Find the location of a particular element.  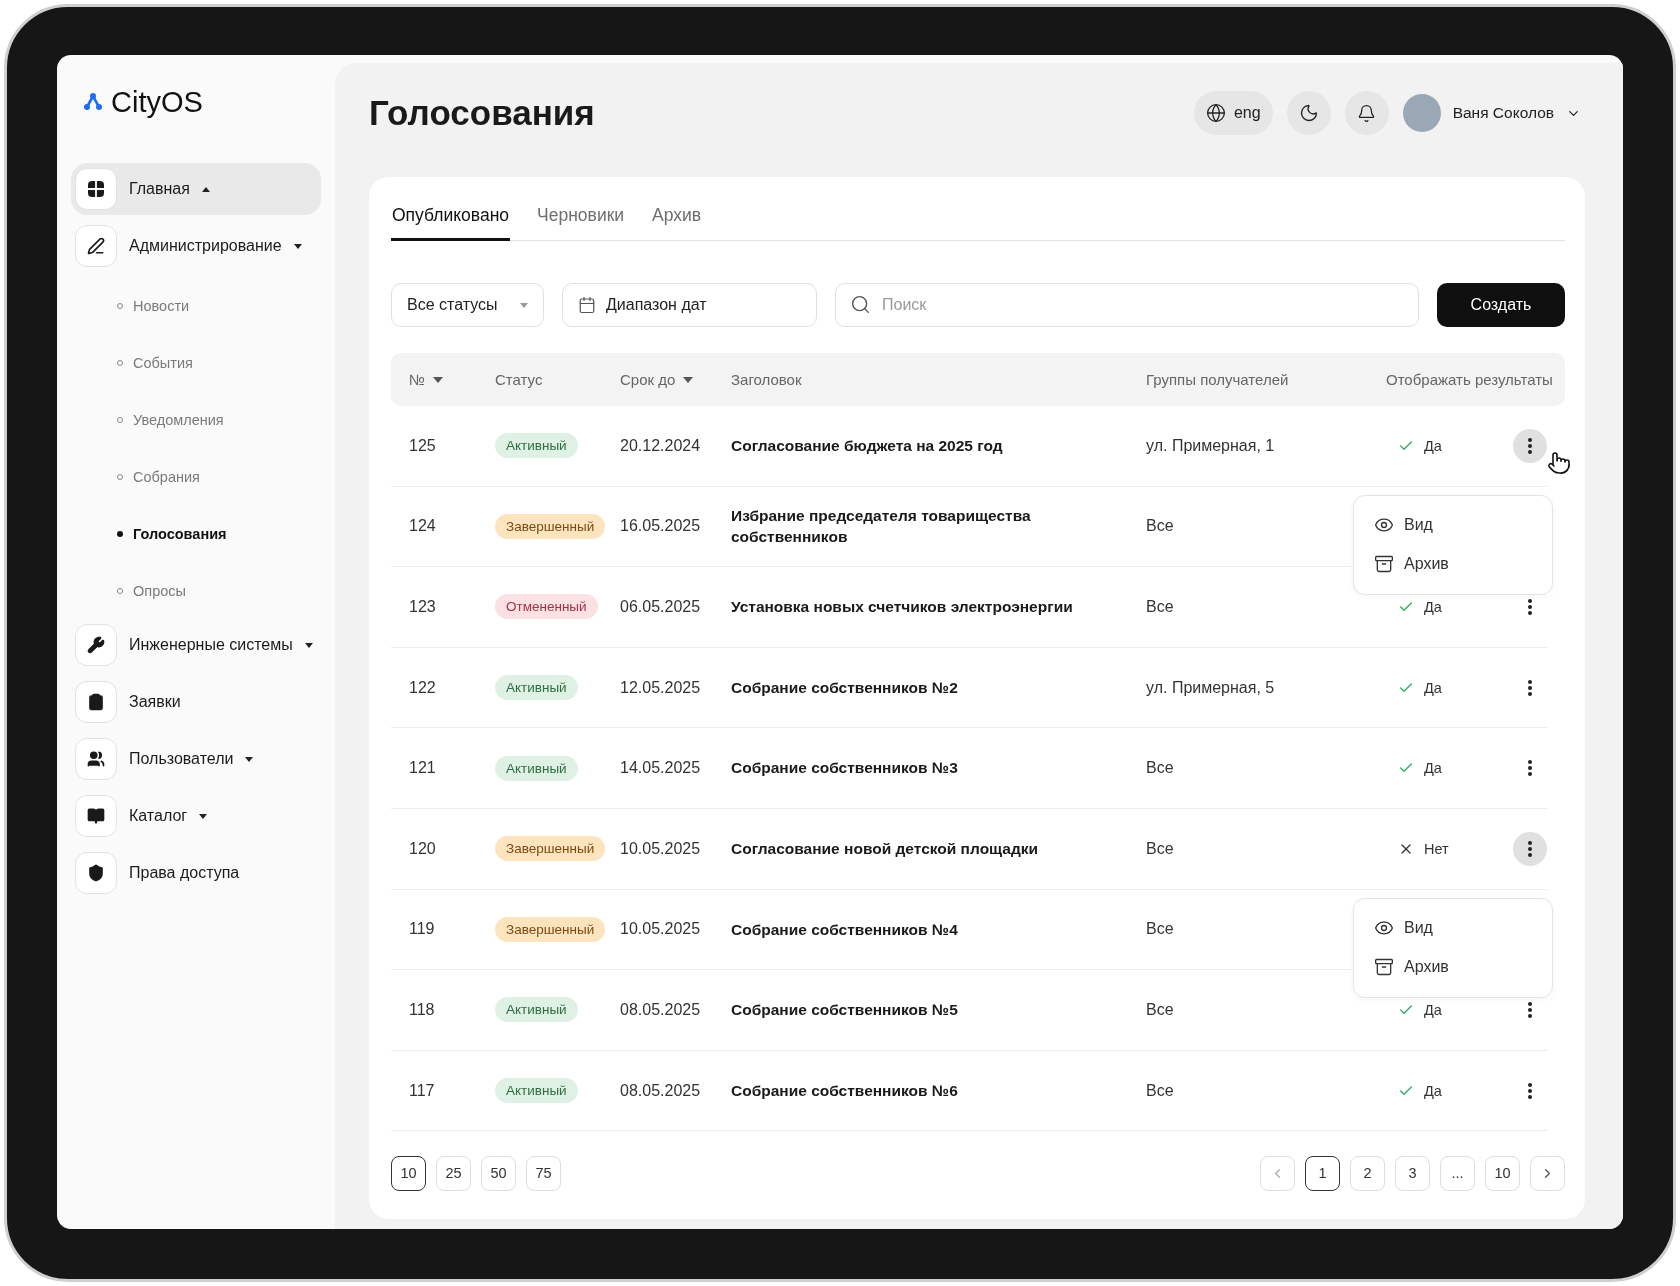

nav-subitem: Новости is located at coordinates (196, 305).